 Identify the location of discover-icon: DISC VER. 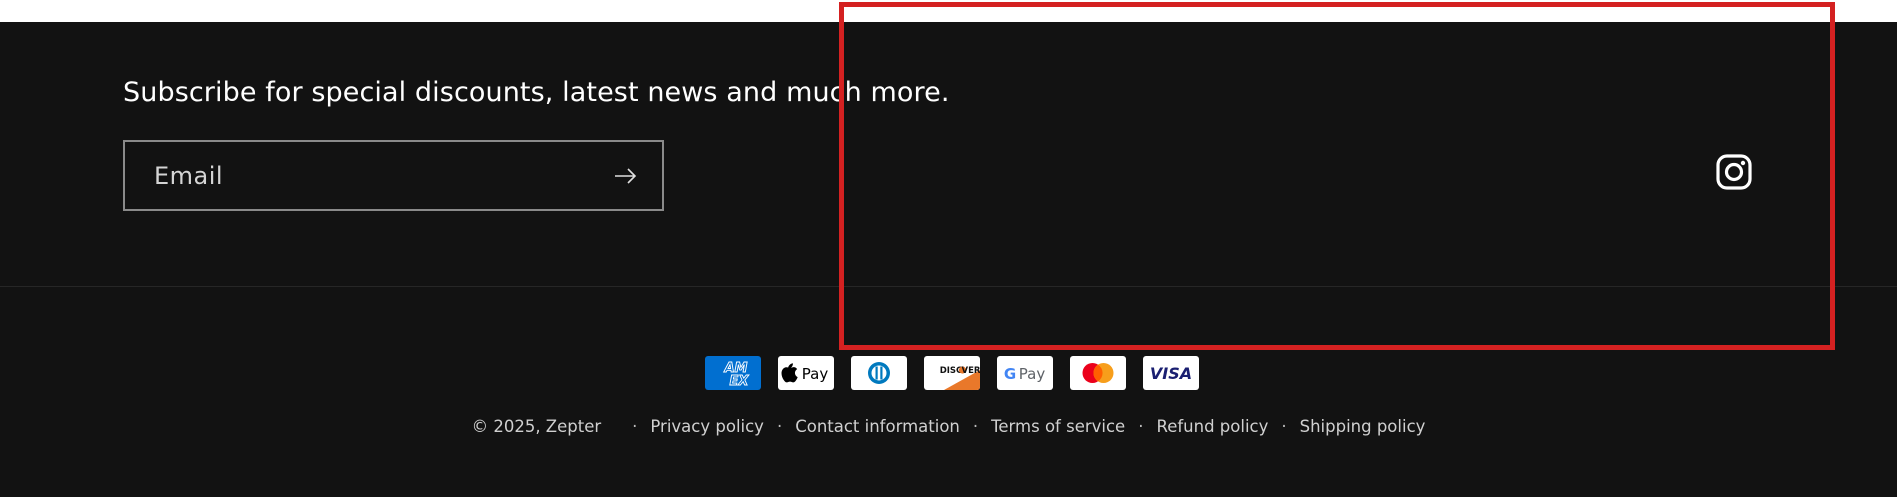
(952, 373).